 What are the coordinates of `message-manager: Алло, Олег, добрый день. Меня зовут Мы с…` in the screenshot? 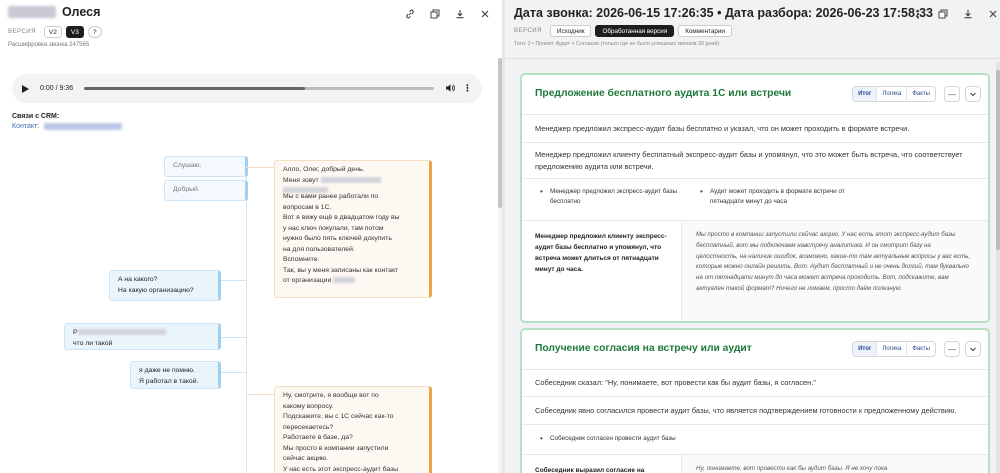 It's located at (353, 229).